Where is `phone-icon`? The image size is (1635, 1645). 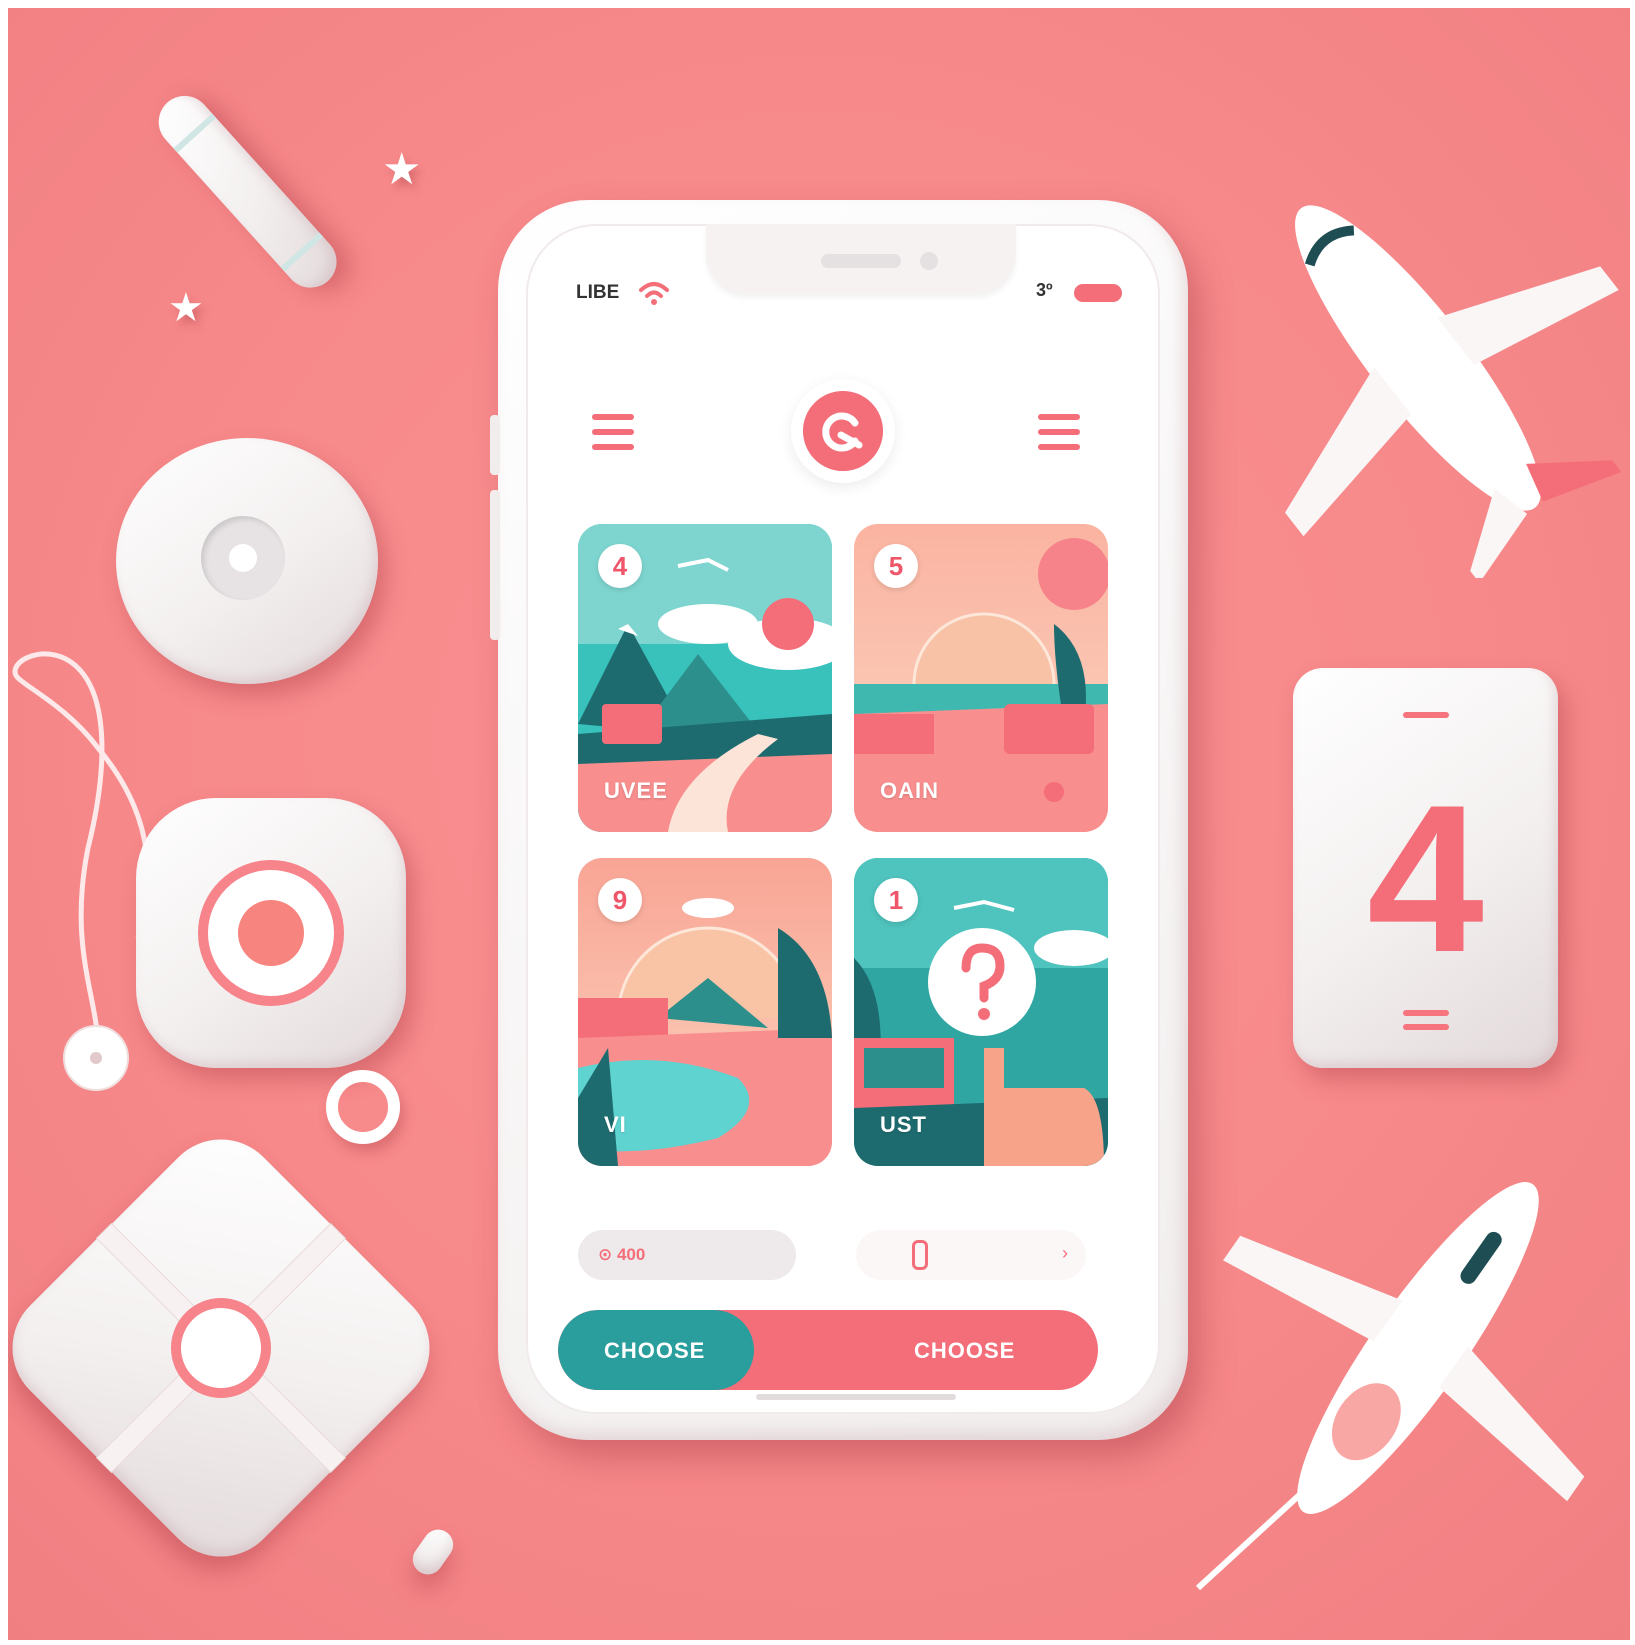
phone-icon is located at coordinates (920, 1255).